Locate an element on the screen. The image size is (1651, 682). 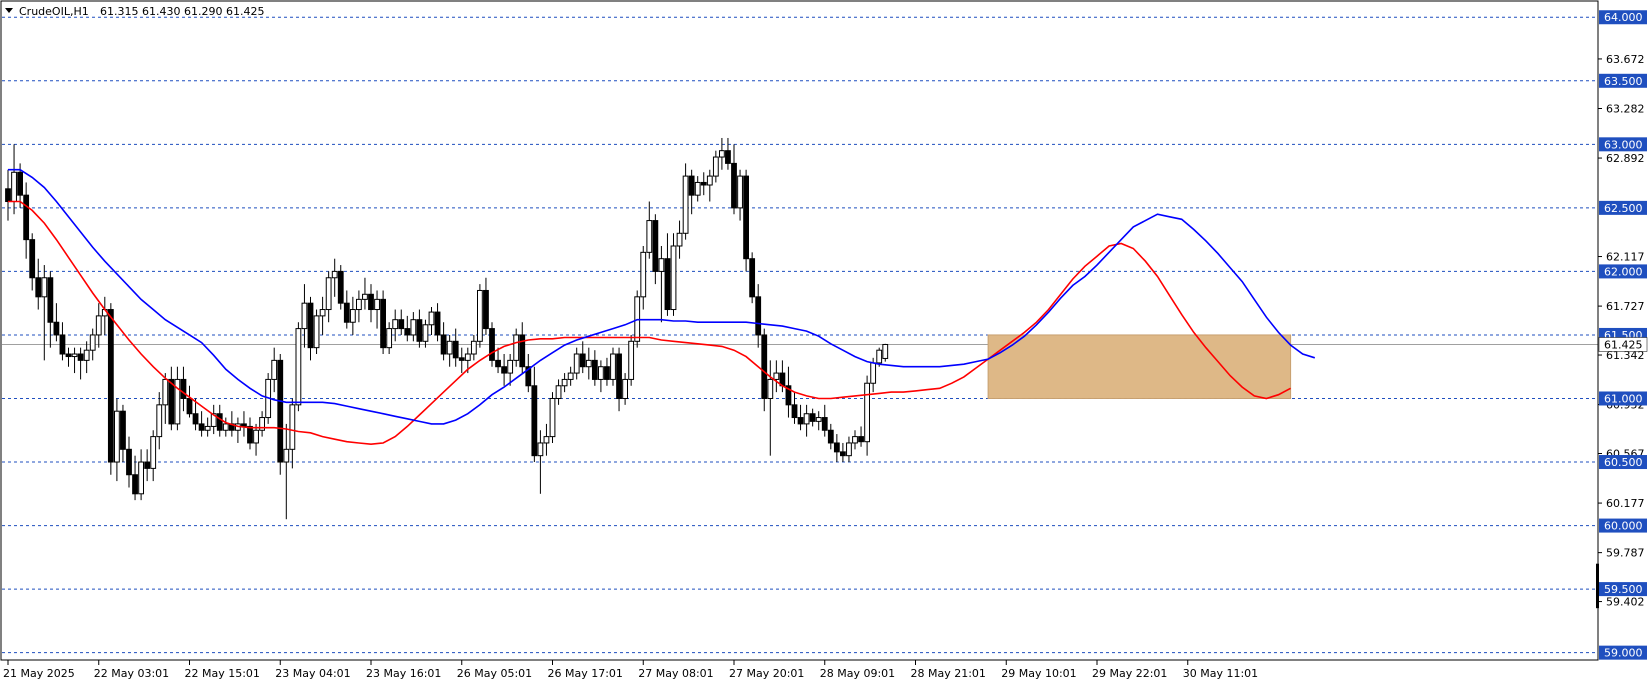
level-badge-label: 62.500 is located at coordinates (1623, 208).